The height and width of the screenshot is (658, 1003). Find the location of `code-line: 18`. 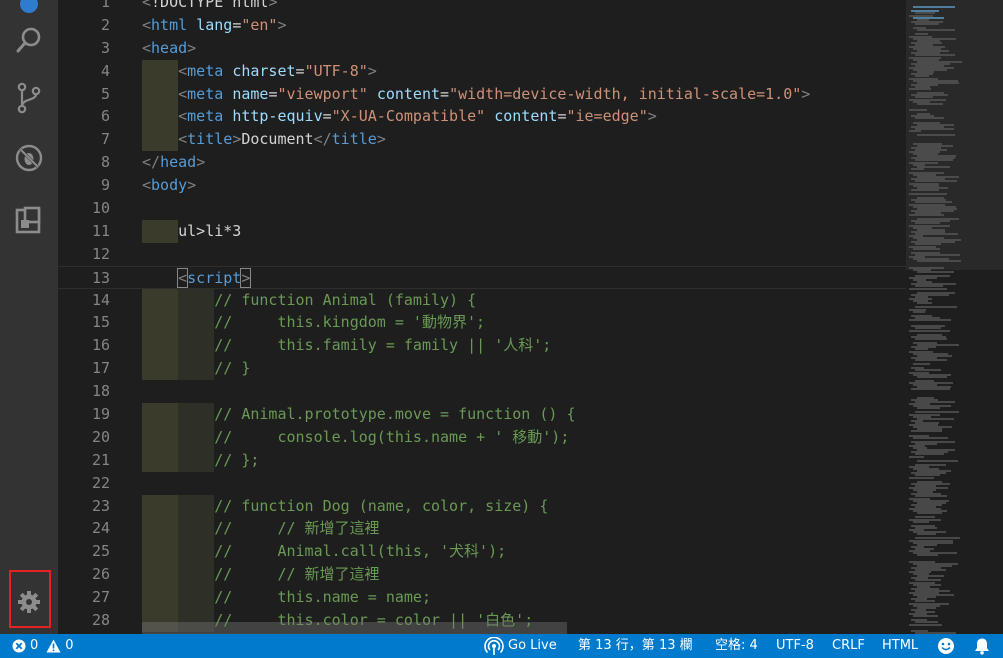

code-line: 18 is located at coordinates (482, 391).